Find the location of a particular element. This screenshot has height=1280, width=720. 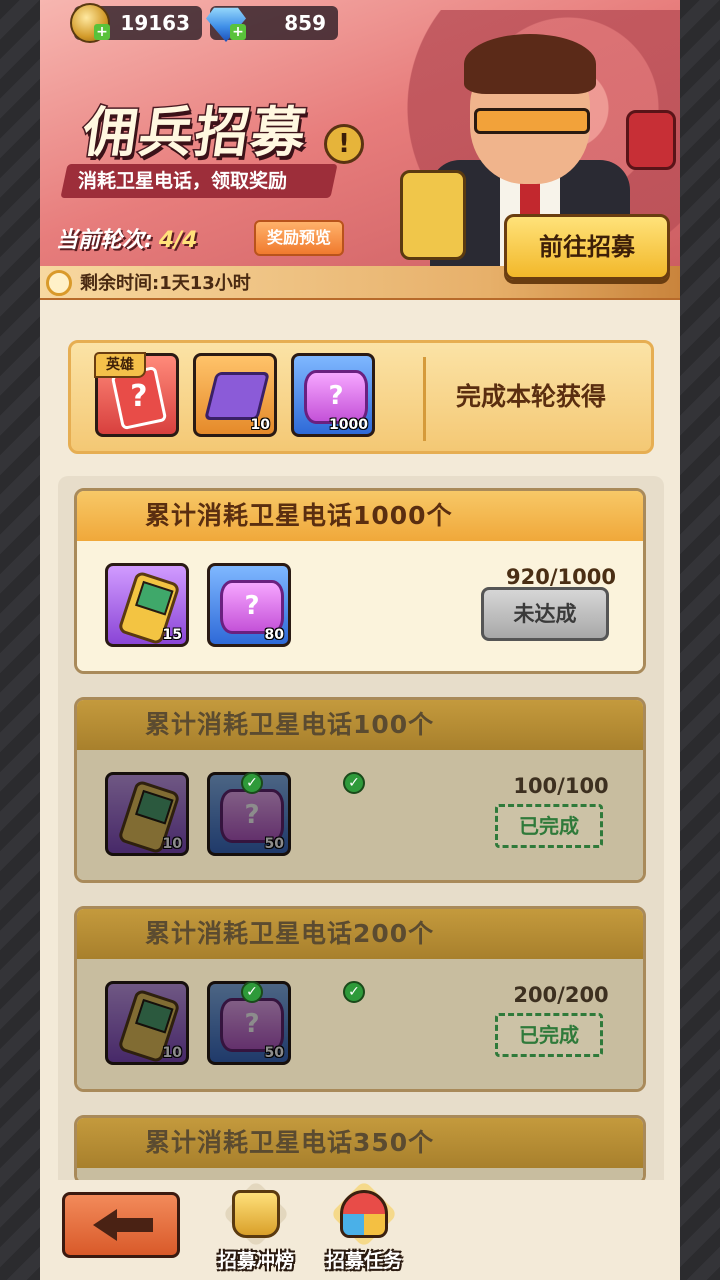

gem-value: 859 is located at coordinates (305, 23).